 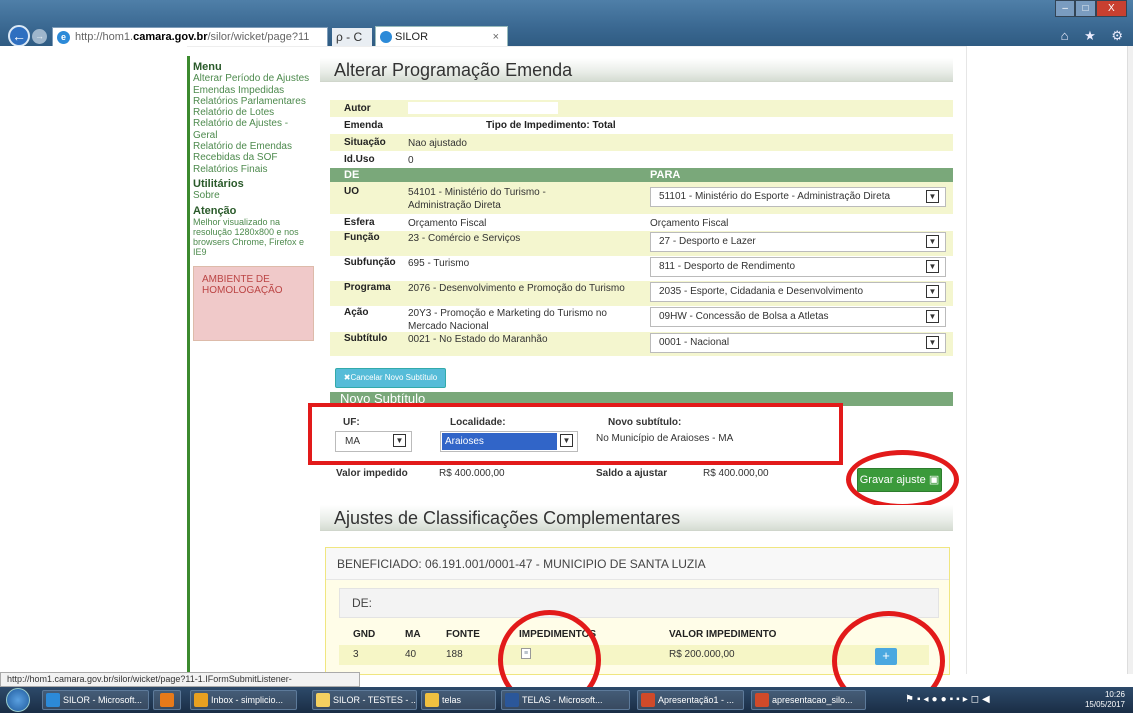 I want to click on close-button: X, so click(x=1111, y=8).